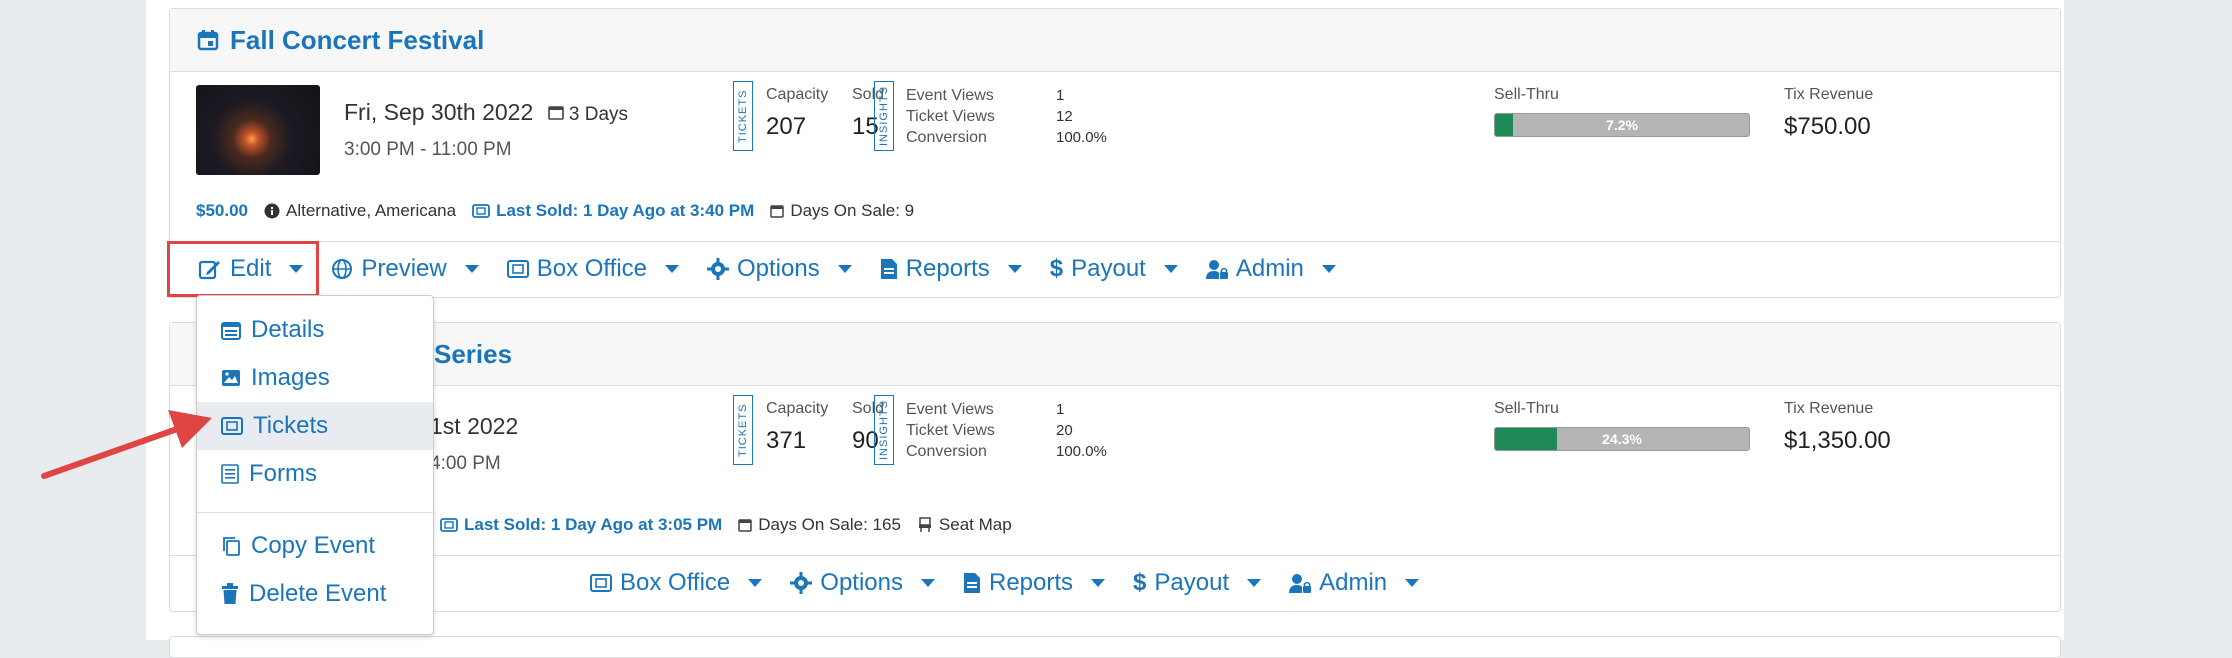  I want to click on menu-item-label: Images, so click(290, 377).